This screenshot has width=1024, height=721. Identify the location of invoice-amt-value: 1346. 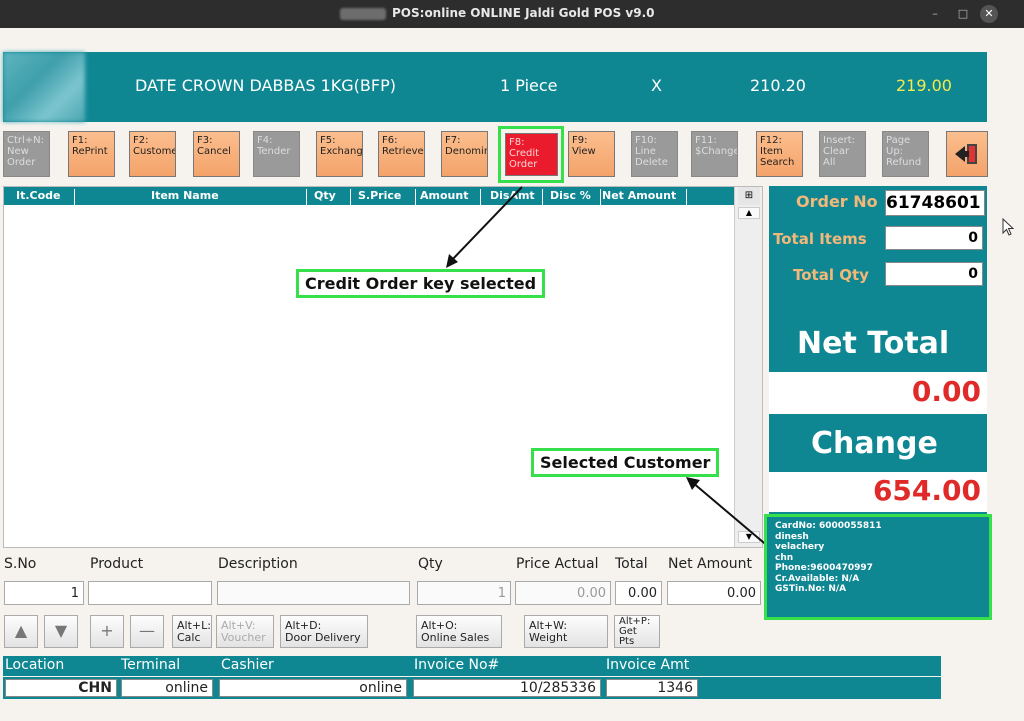
(652, 688).